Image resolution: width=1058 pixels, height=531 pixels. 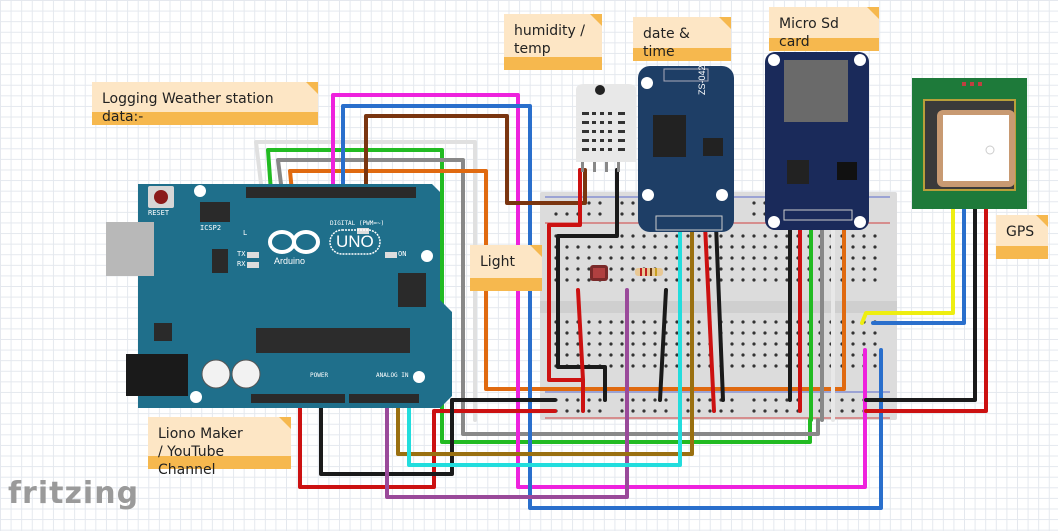 What do you see at coordinates (200, 434) in the screenshot?
I see `note-credit-line1: Liono Maker` at bounding box center [200, 434].